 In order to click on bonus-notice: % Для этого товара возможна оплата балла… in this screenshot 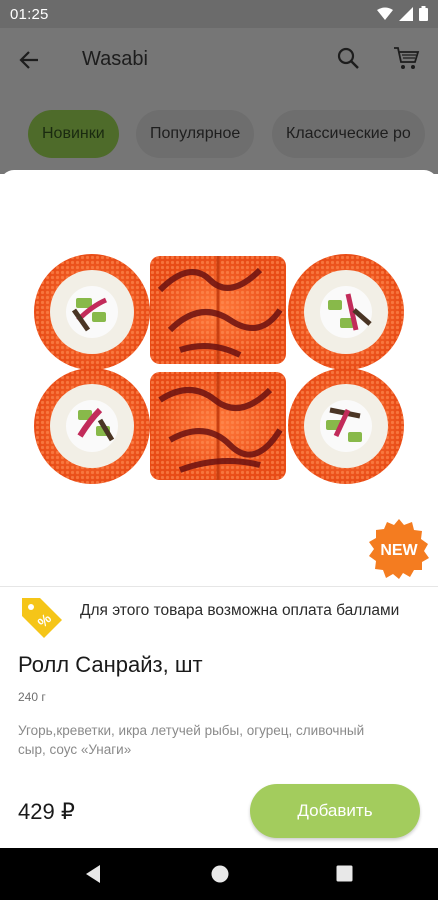, I will do `click(218, 619)`.